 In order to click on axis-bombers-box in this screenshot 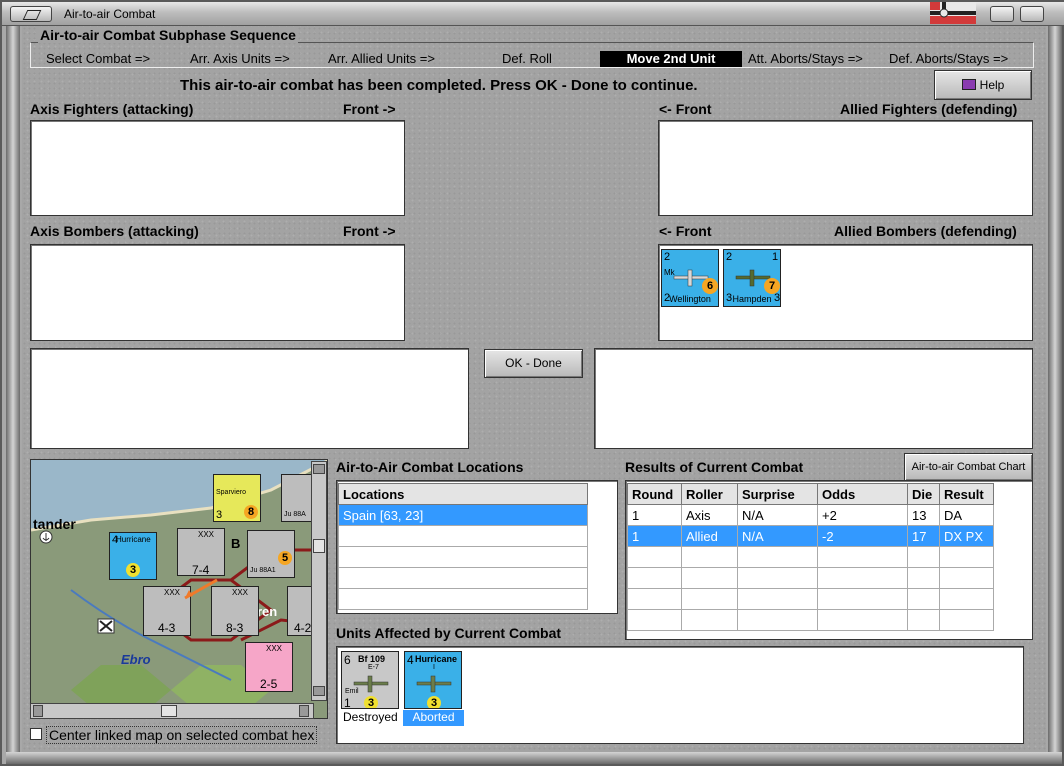, I will do `click(217, 292)`.